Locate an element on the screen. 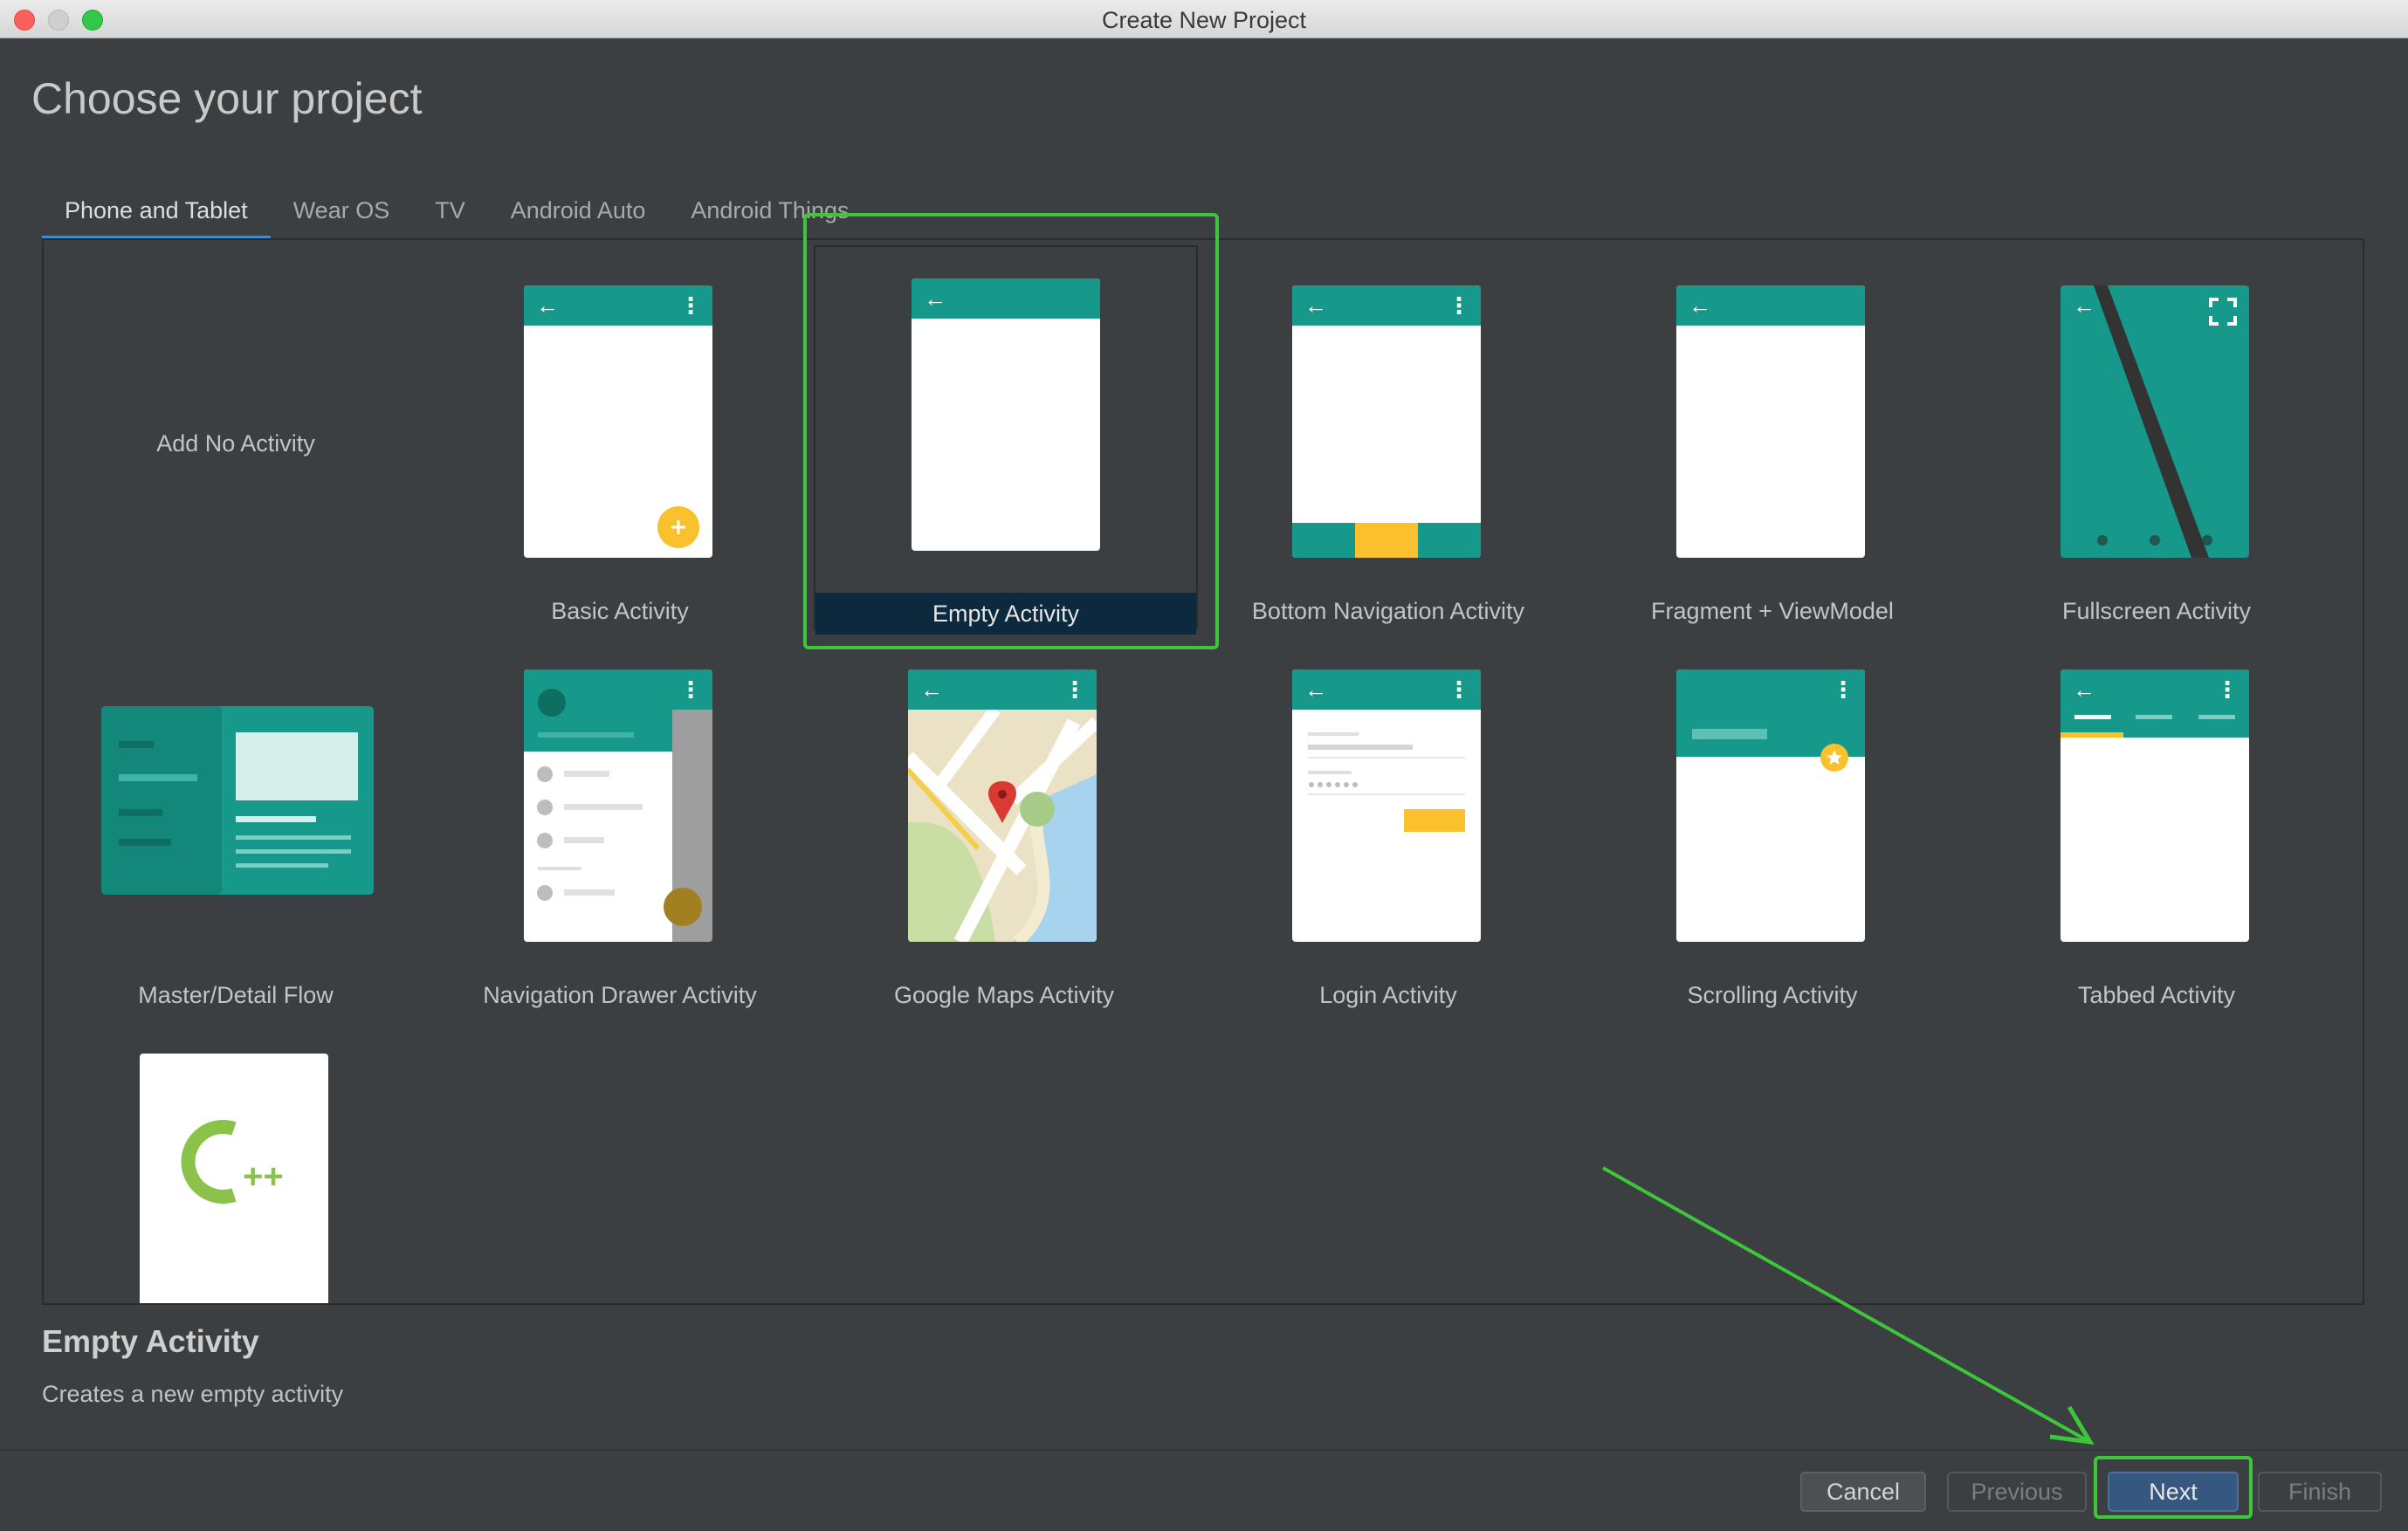 This screenshot has height=1531, width=2408. template-fullscreen-activity: ← Fullscreen Activity is located at coordinates (2156, 439).